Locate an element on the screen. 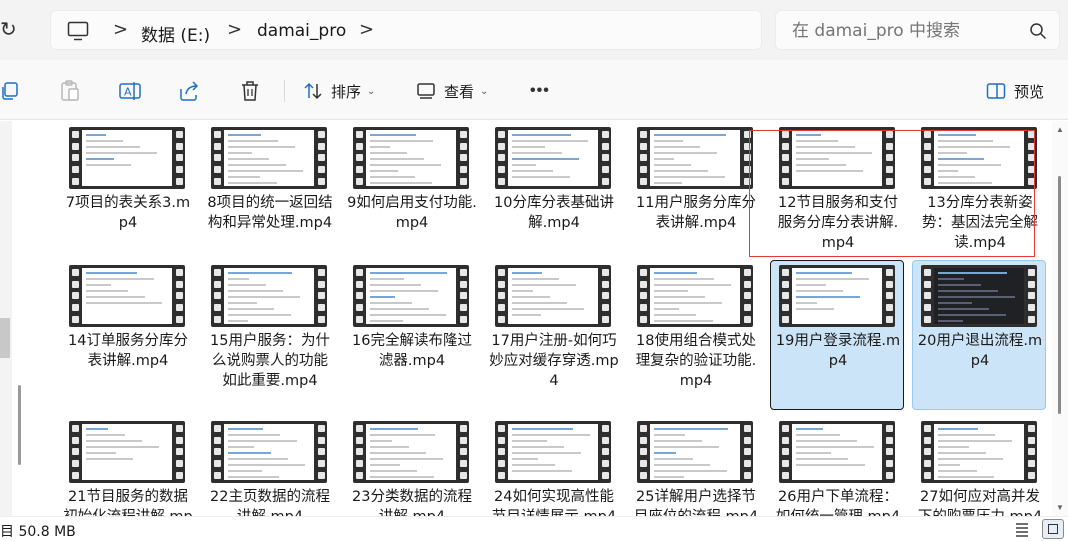 The width and height of the screenshot is (1068, 541). preview-pane-icon is located at coordinates (996, 91).